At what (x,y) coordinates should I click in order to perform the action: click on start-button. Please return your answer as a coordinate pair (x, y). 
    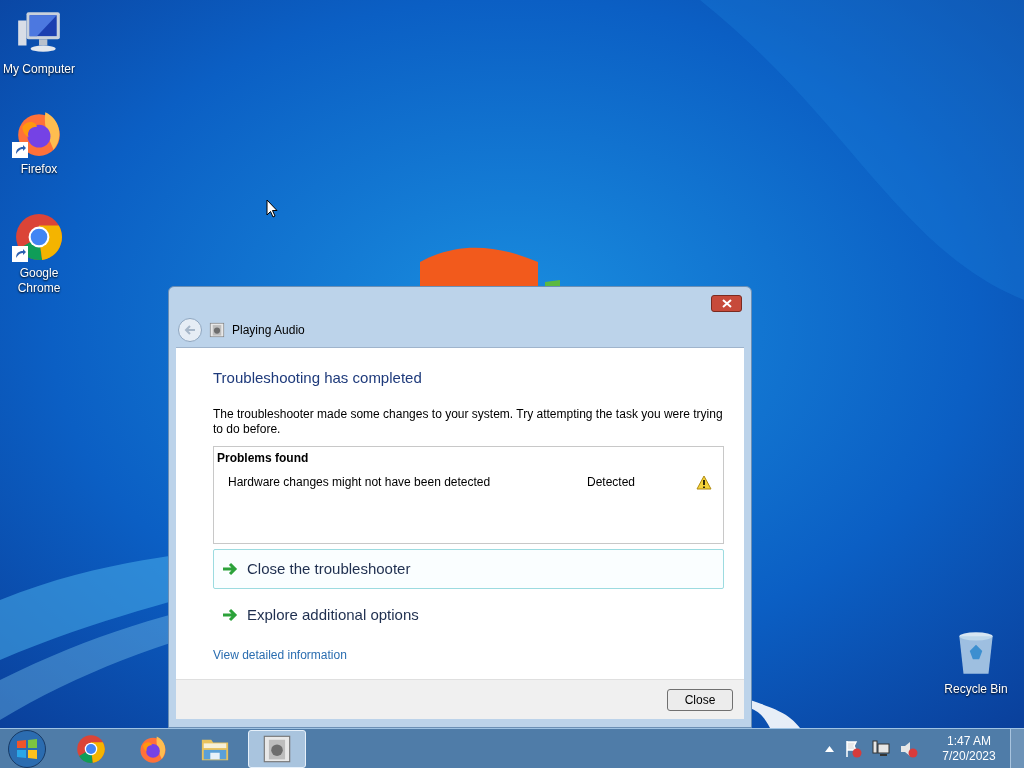
    Looking at the image, I should click on (27, 748).